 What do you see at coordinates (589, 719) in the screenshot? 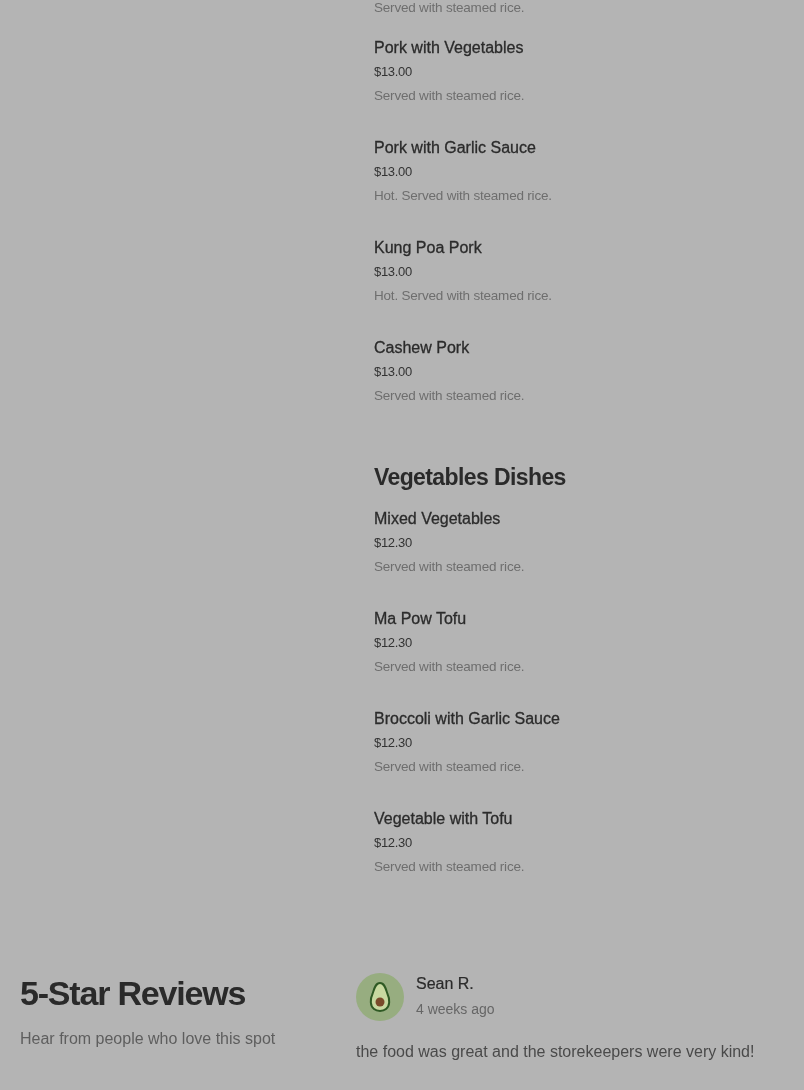
I see `dish-name: Broccoli with Garlic Sauce` at bounding box center [589, 719].